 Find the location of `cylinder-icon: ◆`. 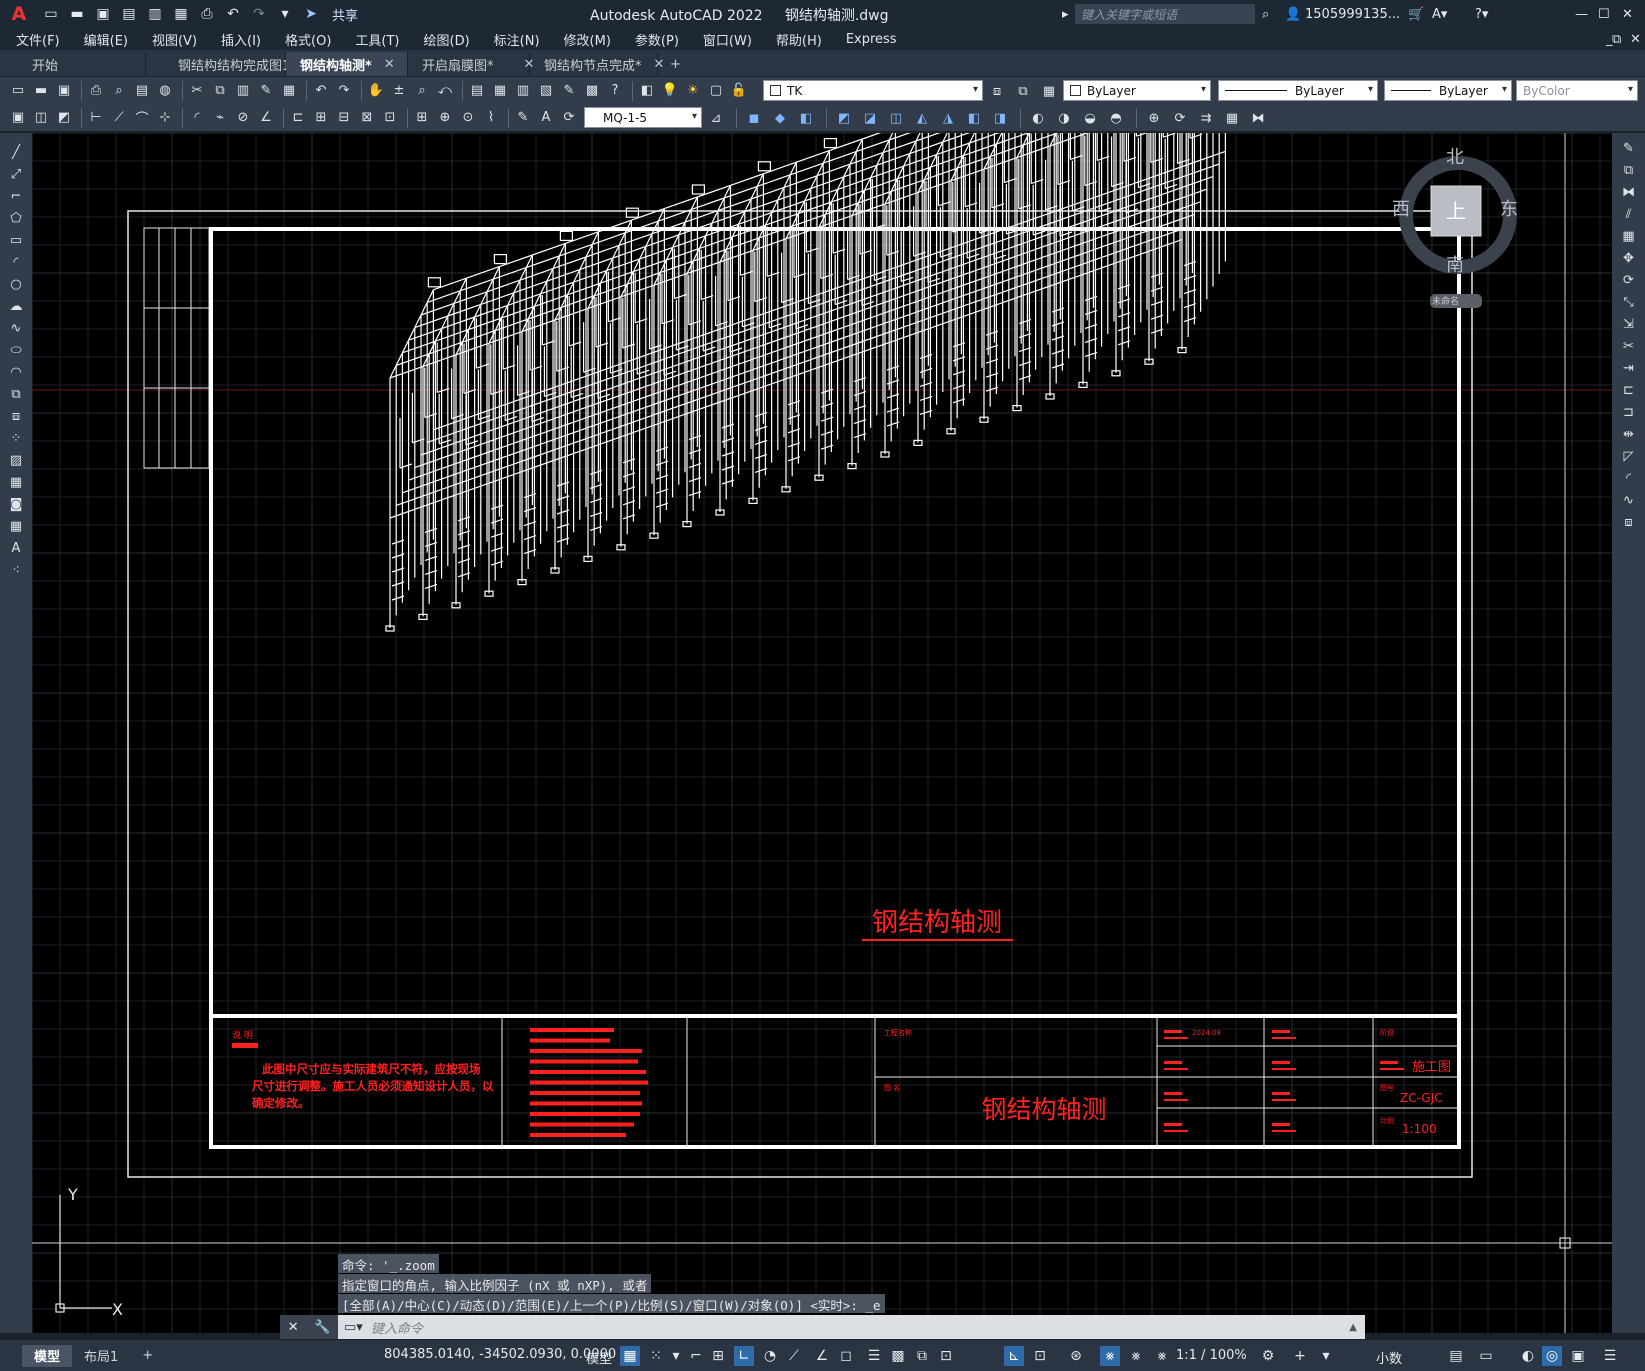

cylinder-icon: ◆ is located at coordinates (780, 118).